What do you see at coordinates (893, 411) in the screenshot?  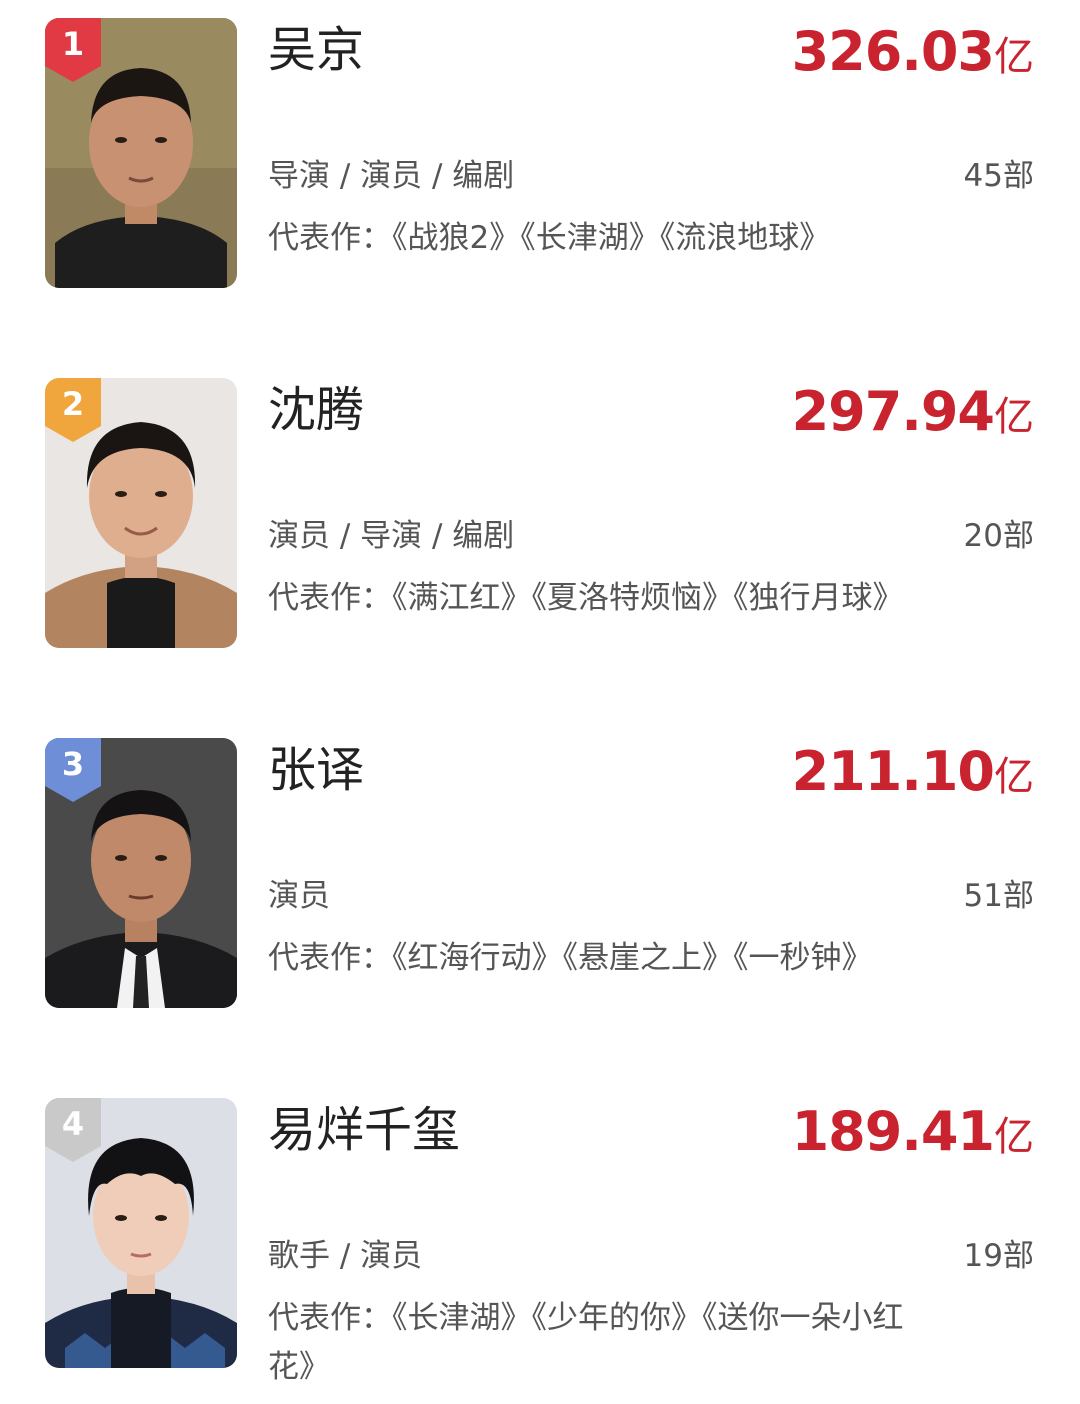 I see `box-office-value: 297.94` at bounding box center [893, 411].